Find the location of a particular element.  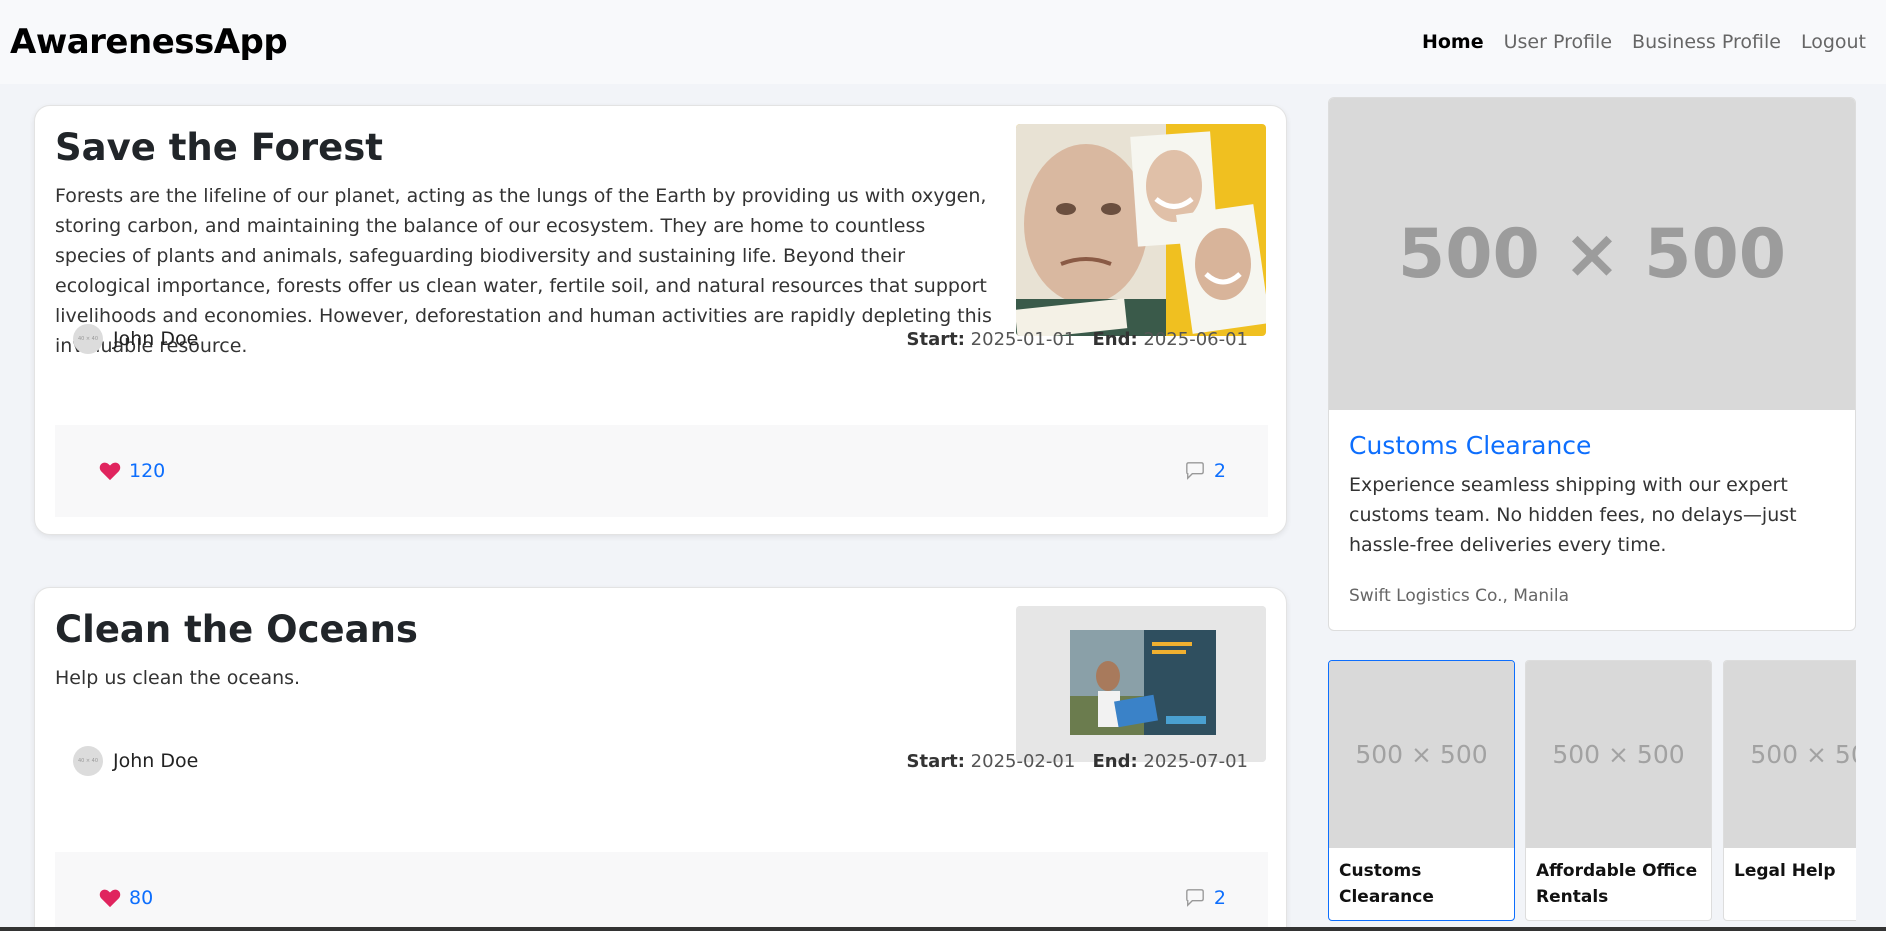

end-date: 2025-07-01 is located at coordinates (1195, 761).